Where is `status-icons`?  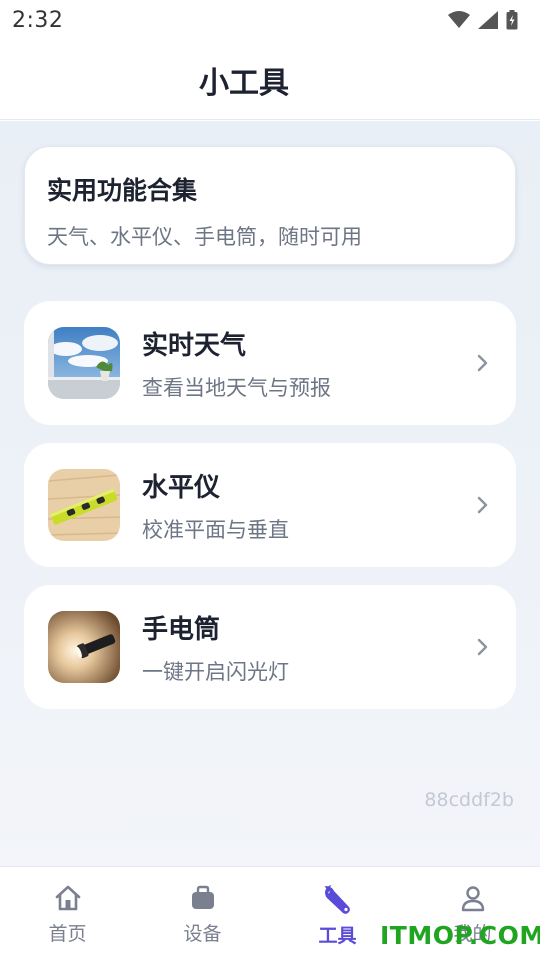
status-icons is located at coordinates (483, 20).